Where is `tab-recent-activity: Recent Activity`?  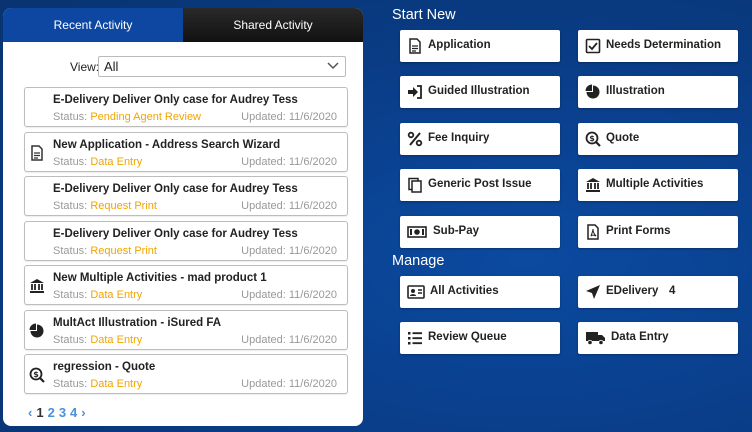 tab-recent-activity: Recent Activity is located at coordinates (93, 25).